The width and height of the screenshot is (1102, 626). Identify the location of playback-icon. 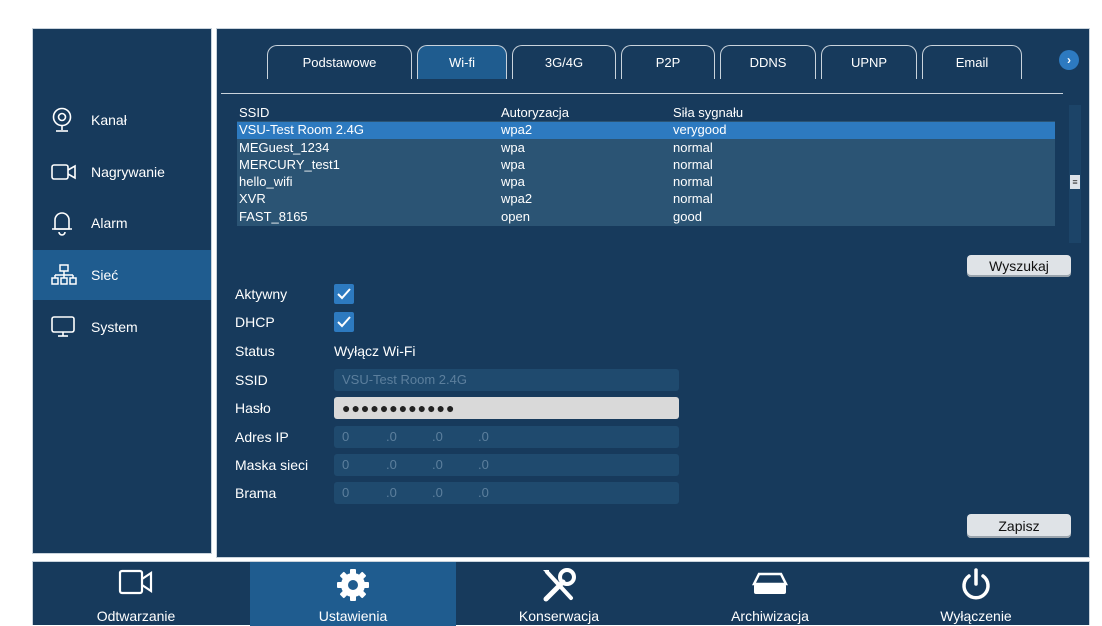
(135, 582).